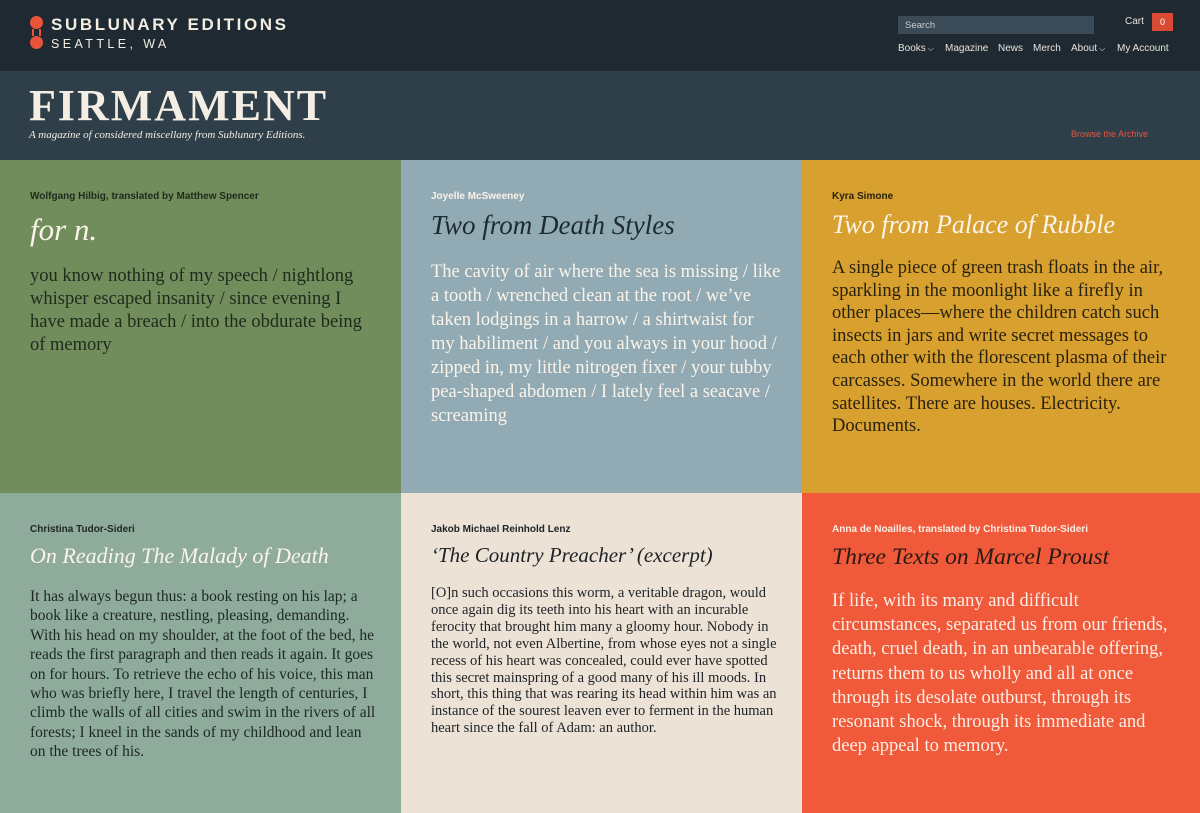 The width and height of the screenshot is (1200, 813). Describe the element at coordinates (1162, 22) in the screenshot. I see `cart-count-badge: 0` at that location.